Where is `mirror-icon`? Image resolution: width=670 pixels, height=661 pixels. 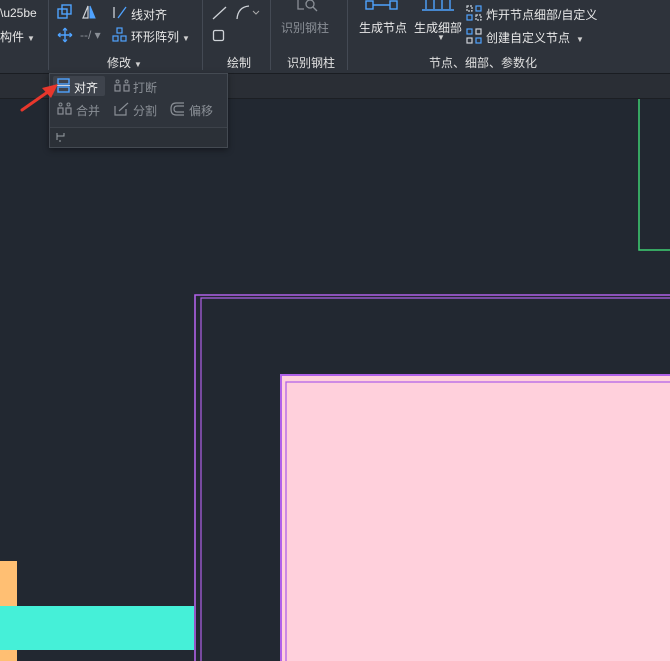 mirror-icon is located at coordinates (89, 12).